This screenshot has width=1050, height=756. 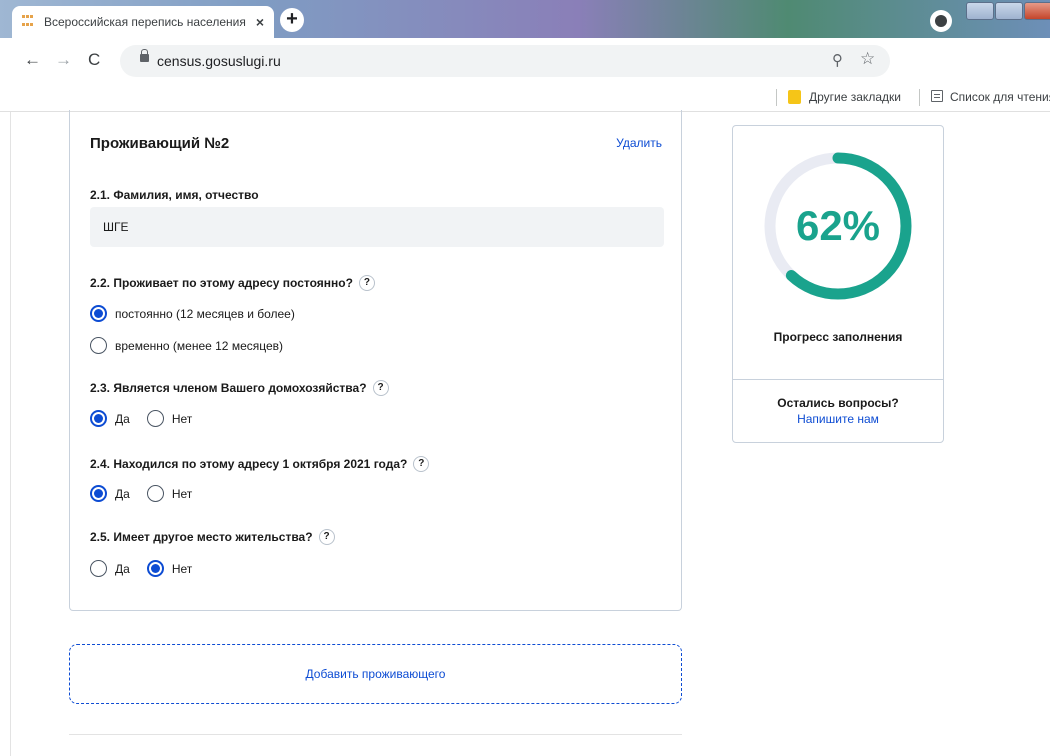 I want to click on browser-tab: Всероссийская перепись населения ×, so click(x=143, y=22).